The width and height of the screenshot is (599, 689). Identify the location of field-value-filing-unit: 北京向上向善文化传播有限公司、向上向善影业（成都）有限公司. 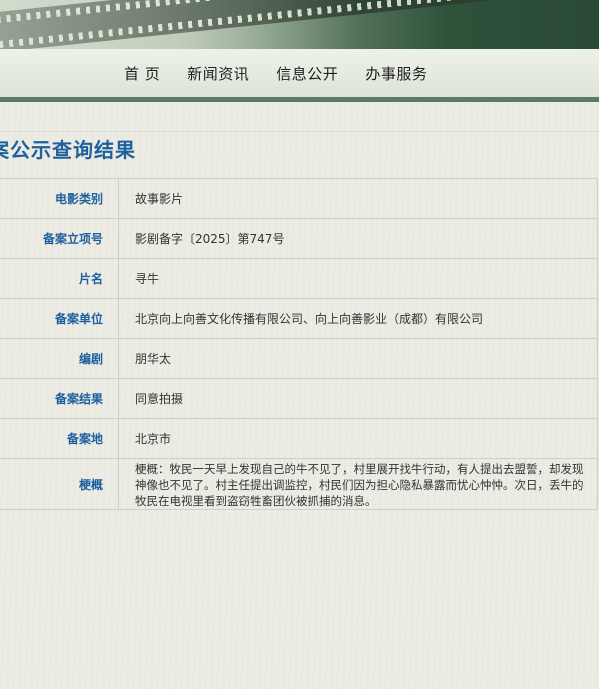
(358, 318).